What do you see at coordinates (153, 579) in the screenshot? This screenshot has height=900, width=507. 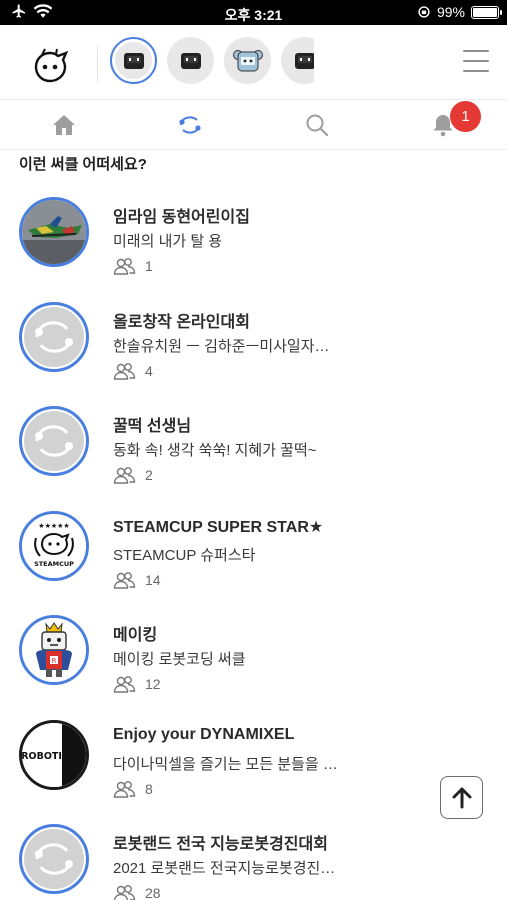 I see `member-count-value: 14` at bounding box center [153, 579].